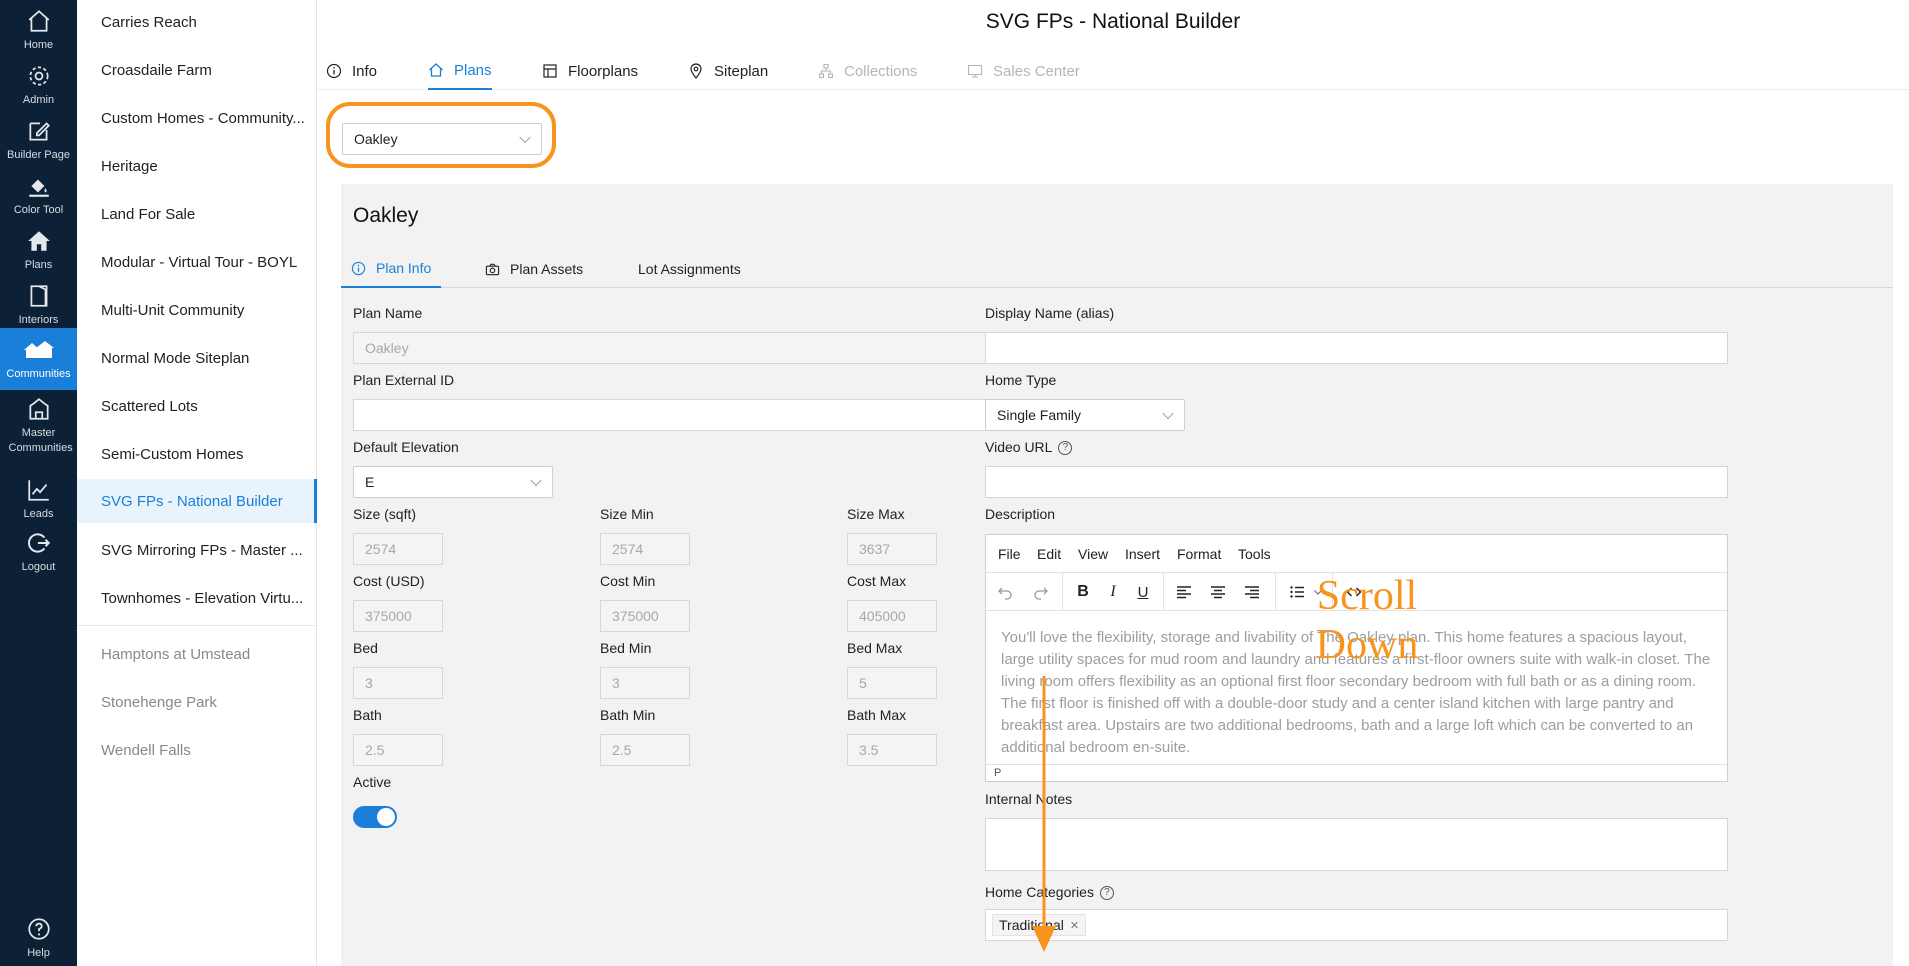  Describe the element at coordinates (1113, 592) in the screenshot. I see `italic-button: I` at that location.